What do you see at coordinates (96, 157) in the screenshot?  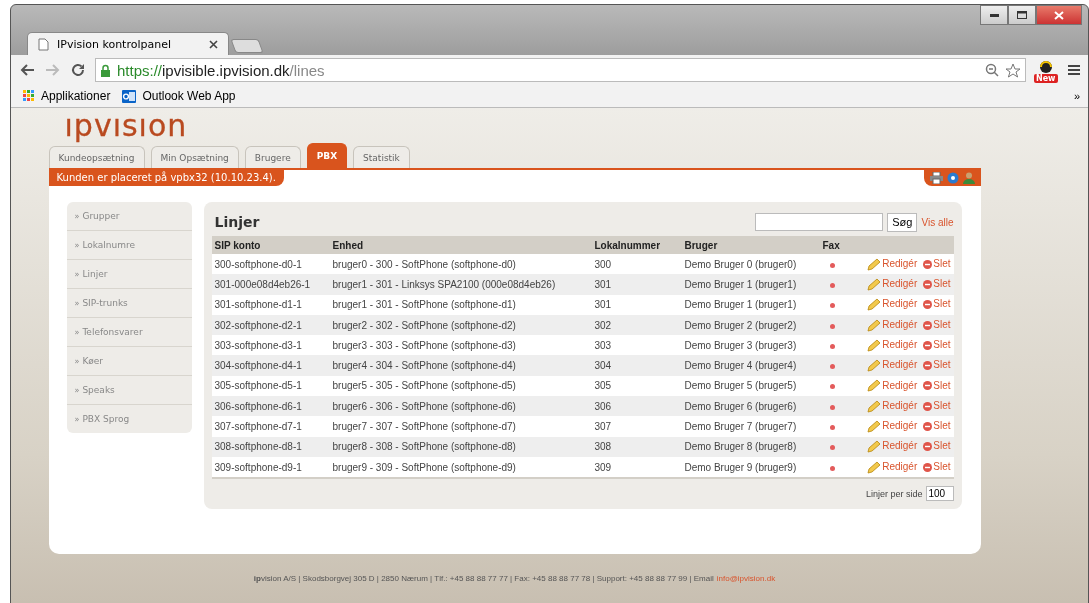 I see `nav-tab: Kundeopsætning` at bounding box center [96, 157].